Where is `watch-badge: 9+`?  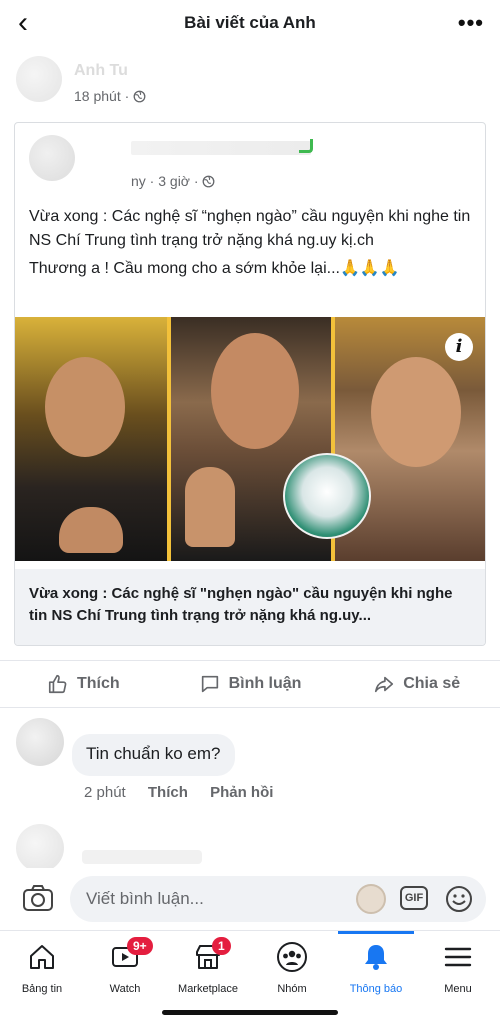 watch-badge: 9+ is located at coordinates (140, 946).